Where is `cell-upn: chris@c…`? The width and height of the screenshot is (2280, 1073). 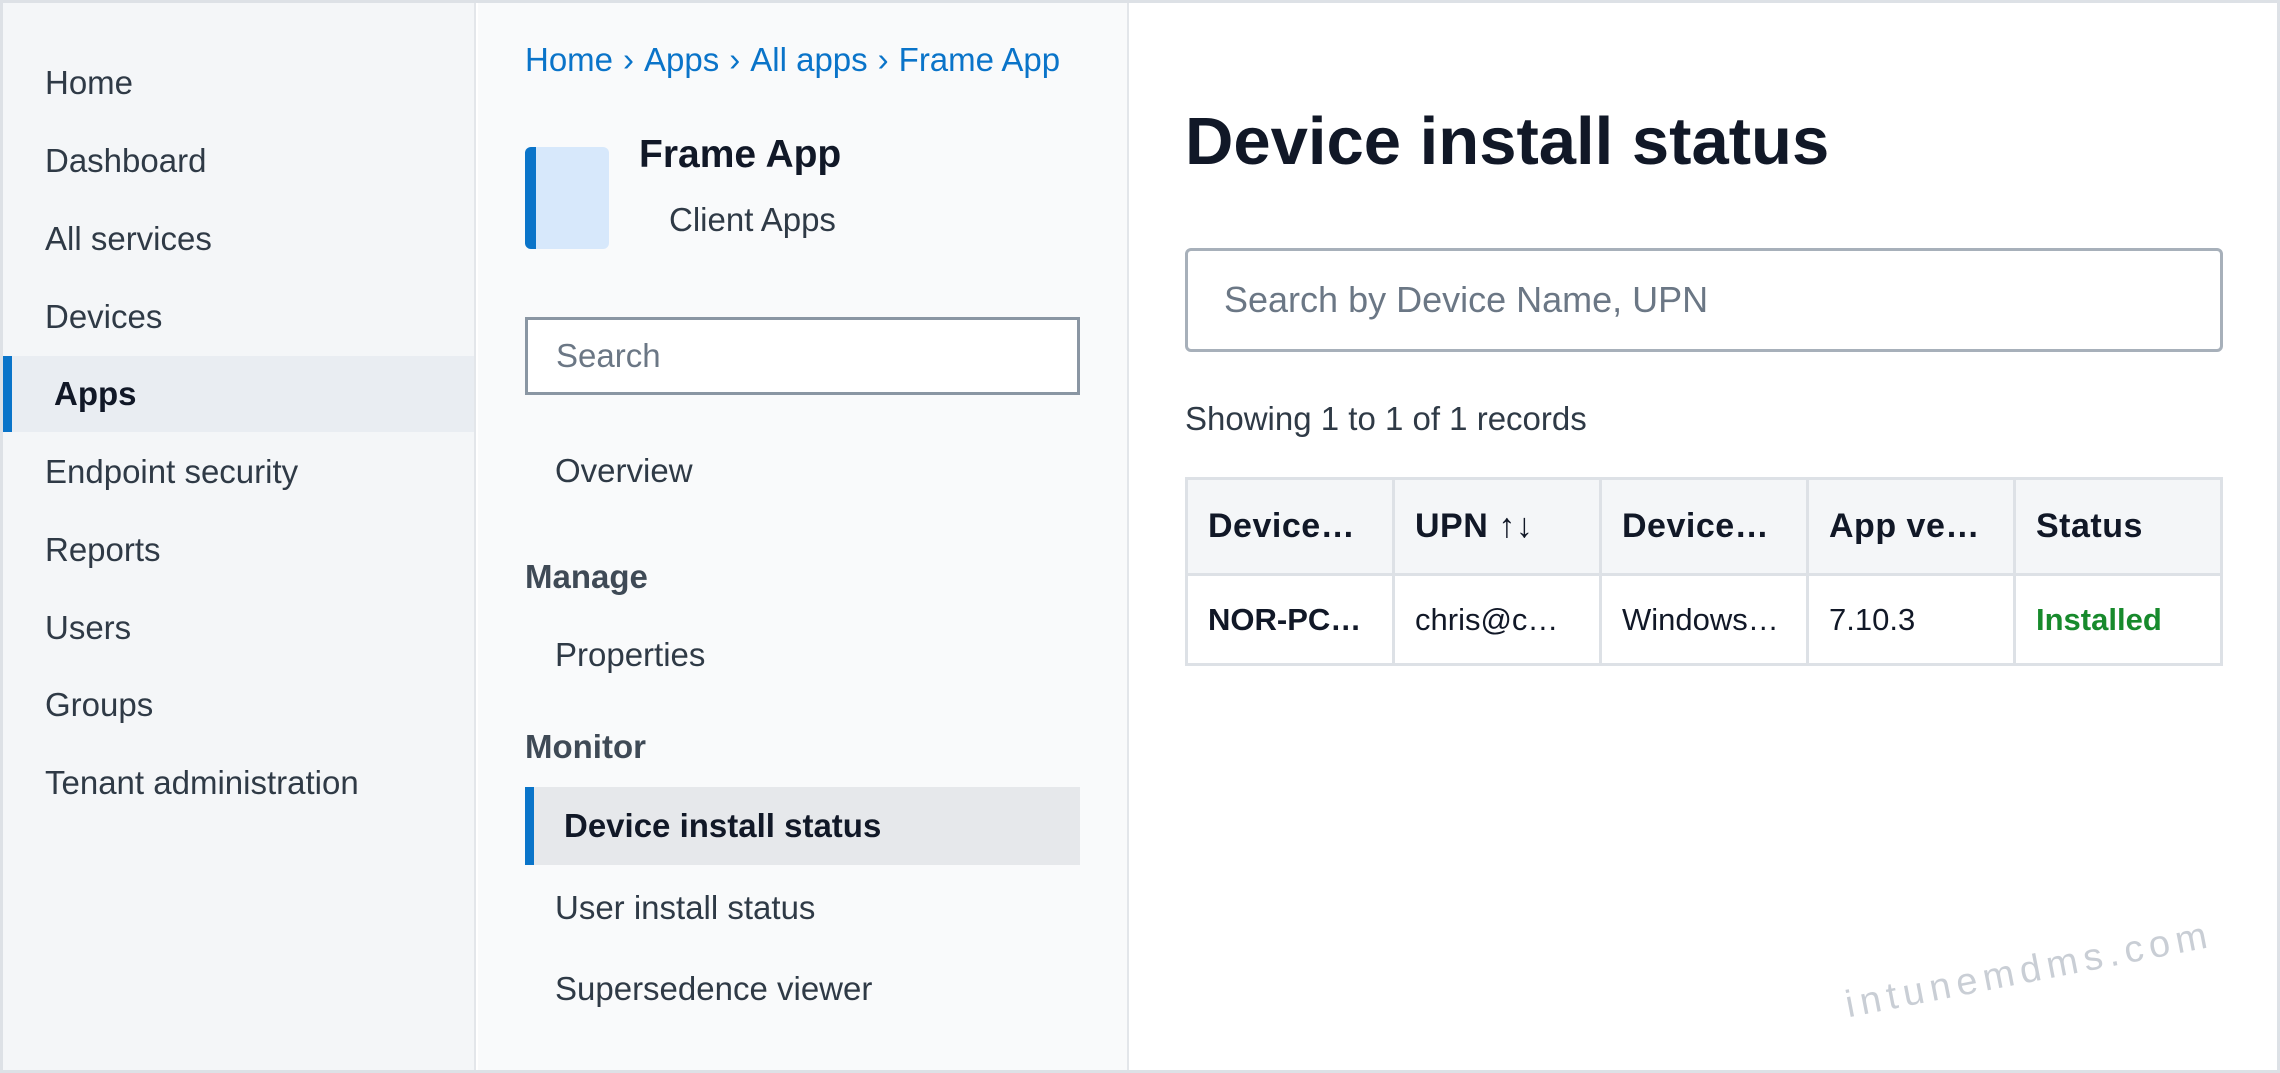
cell-upn: chris@c… is located at coordinates (1497, 619).